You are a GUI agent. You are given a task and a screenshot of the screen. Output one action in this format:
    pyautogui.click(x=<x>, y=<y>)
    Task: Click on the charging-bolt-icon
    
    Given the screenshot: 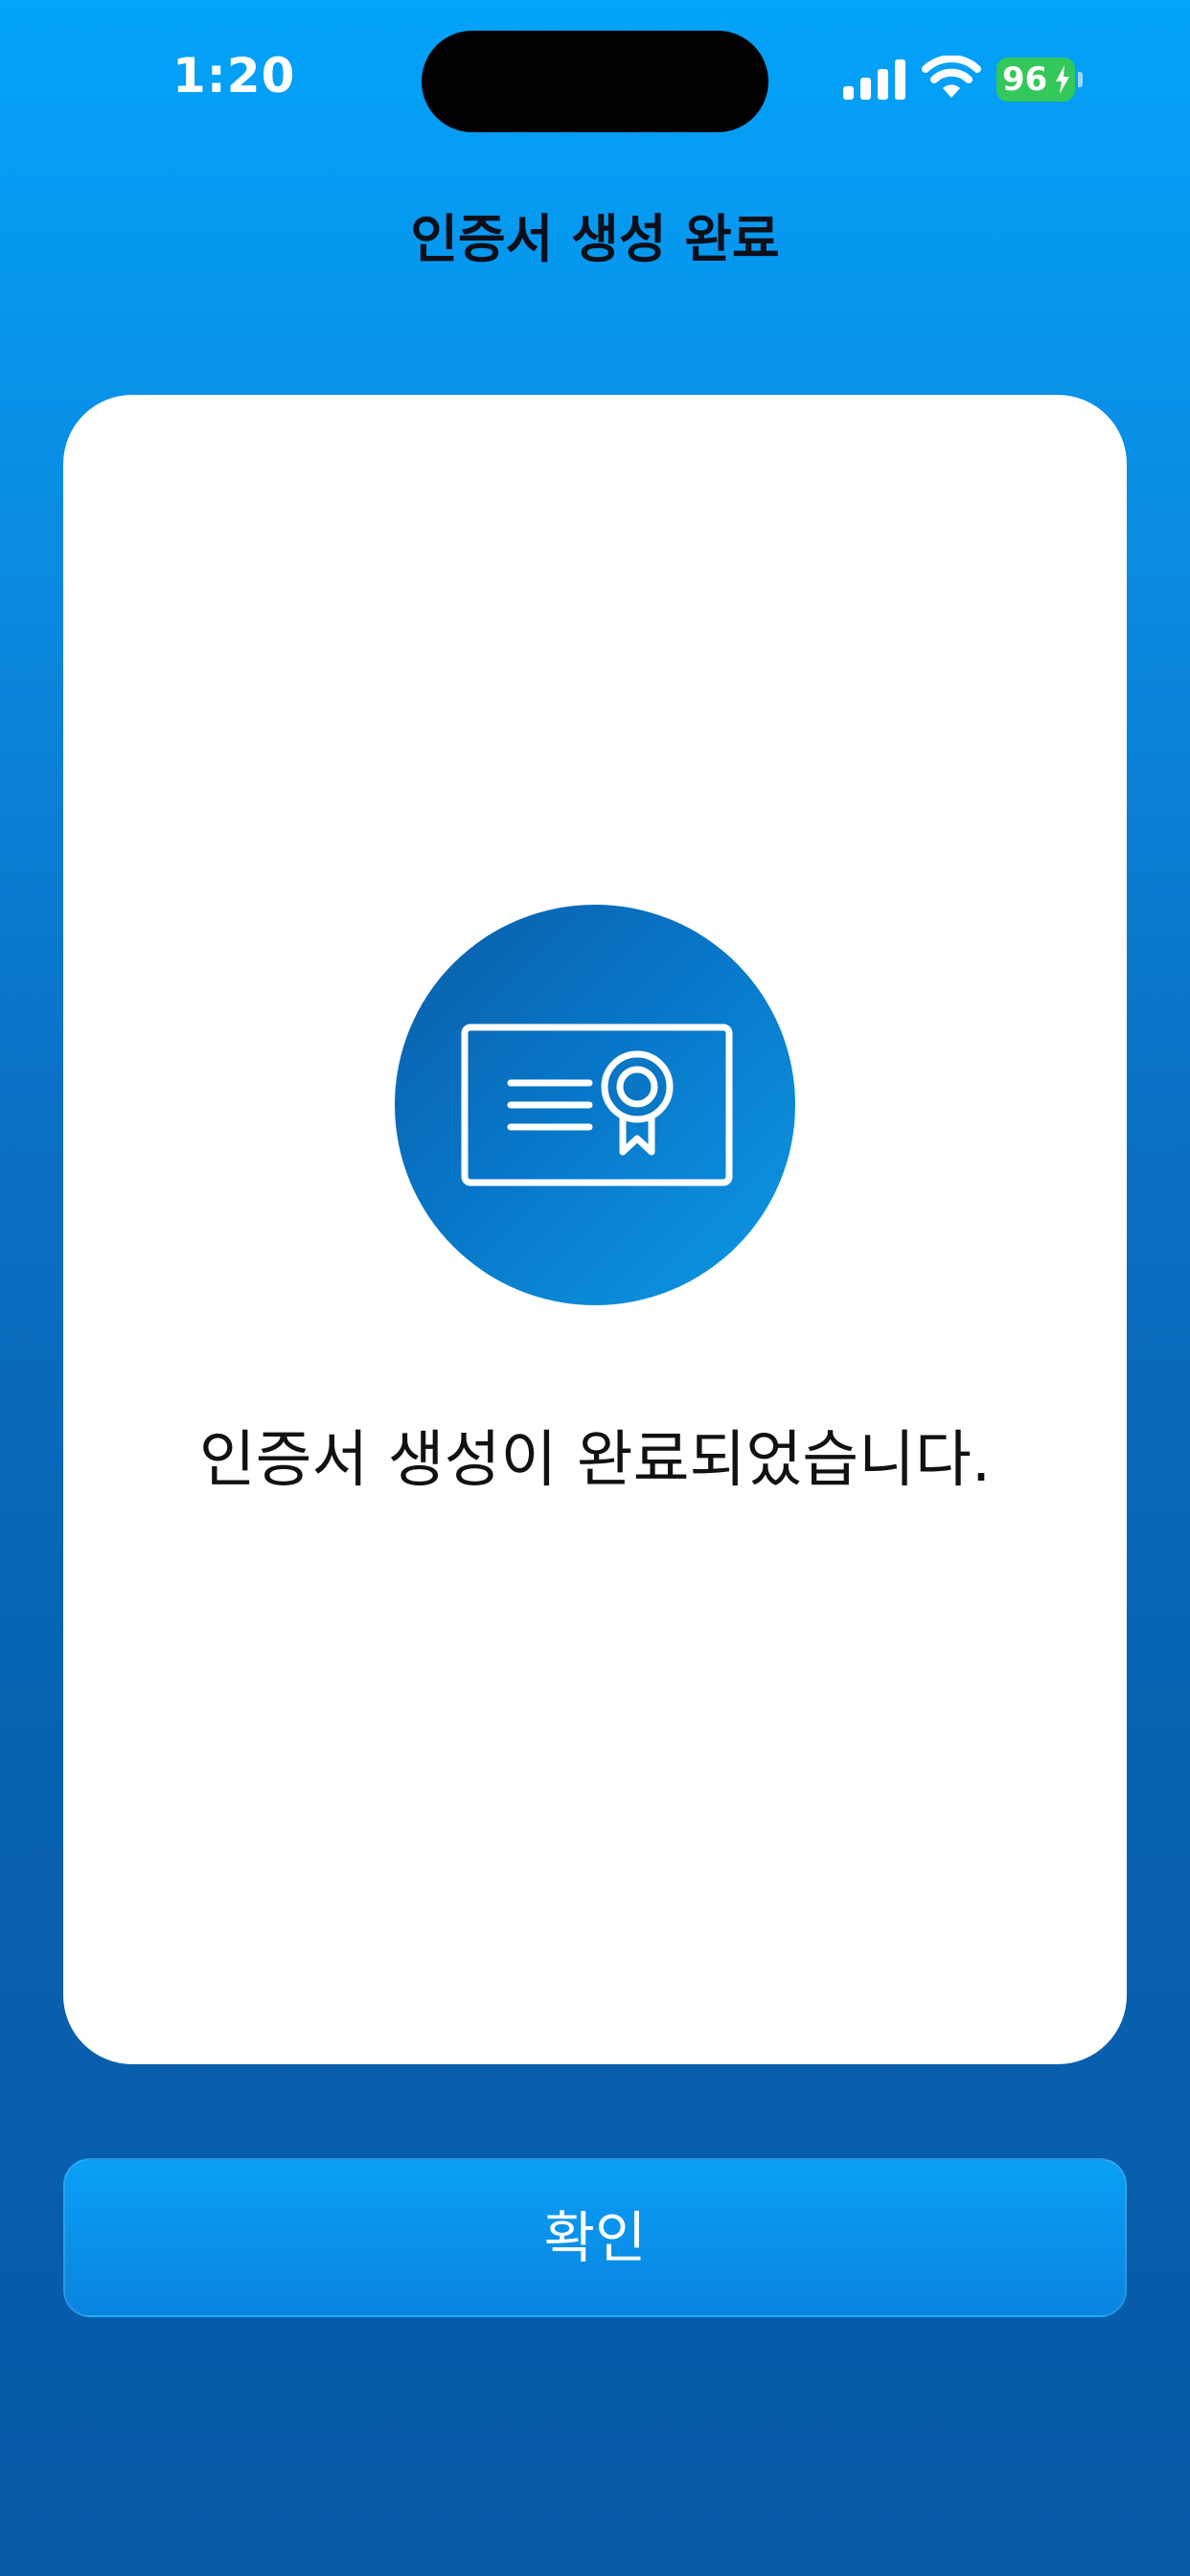 What is the action you would take?
    pyautogui.click(x=1063, y=79)
    